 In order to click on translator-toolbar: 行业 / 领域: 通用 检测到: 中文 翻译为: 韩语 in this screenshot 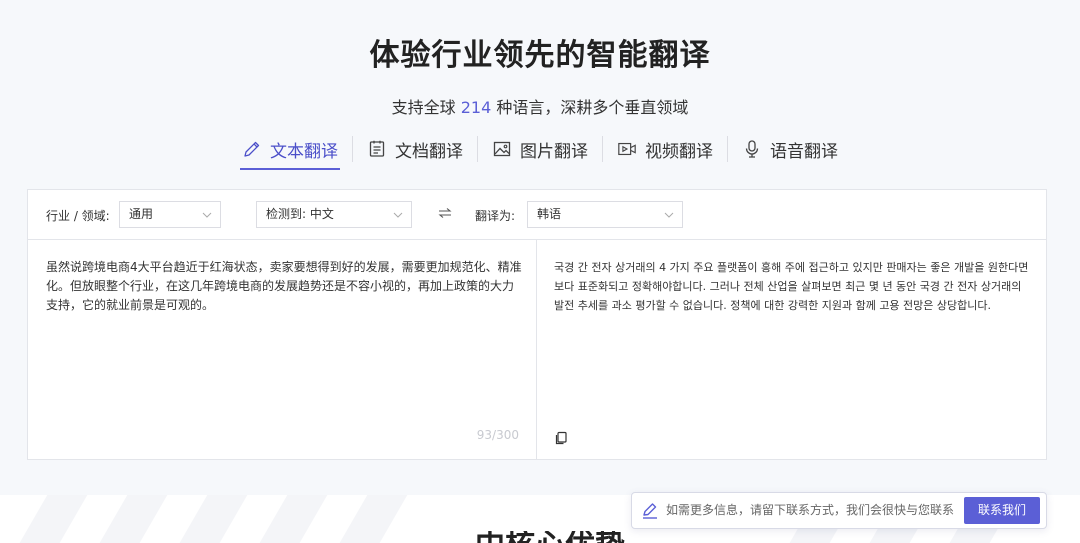, I will do `click(537, 215)`.